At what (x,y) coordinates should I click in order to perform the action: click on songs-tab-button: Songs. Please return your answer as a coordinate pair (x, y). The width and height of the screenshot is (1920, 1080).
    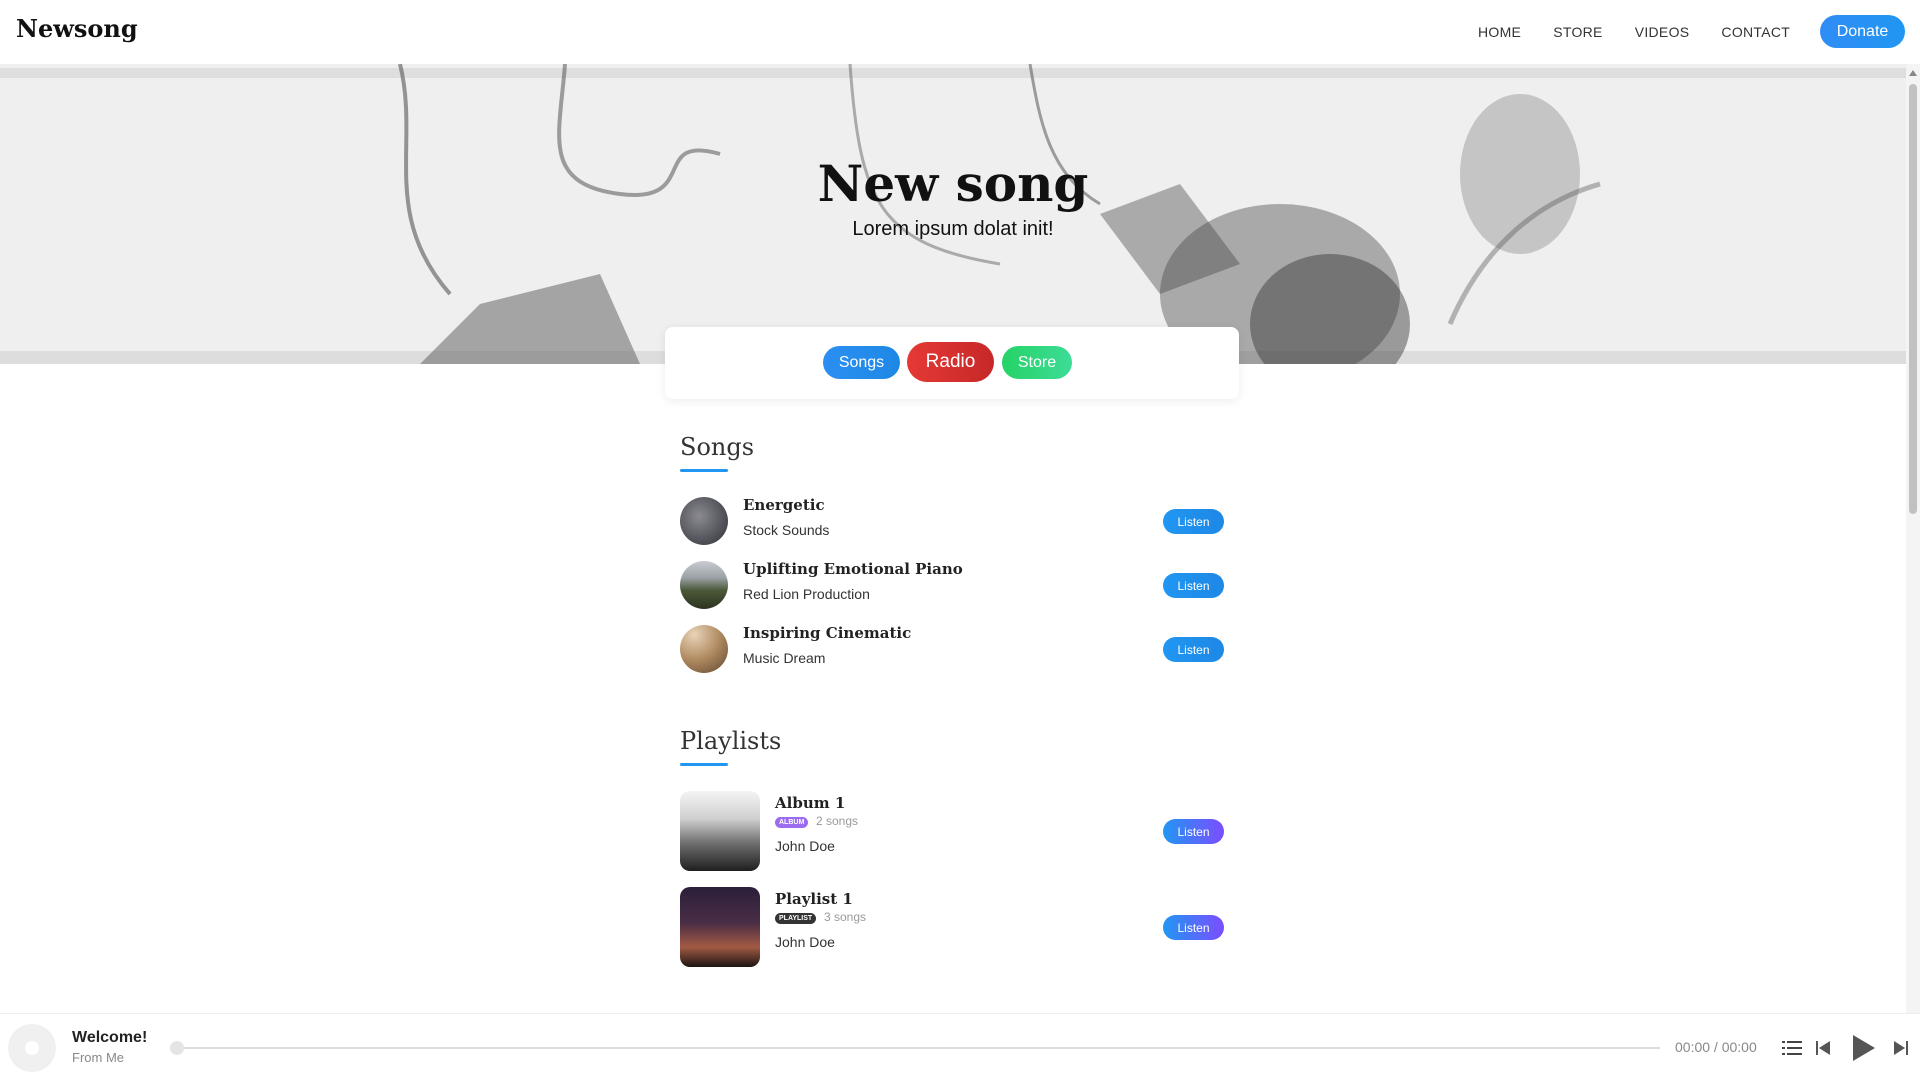
    Looking at the image, I should click on (861, 362).